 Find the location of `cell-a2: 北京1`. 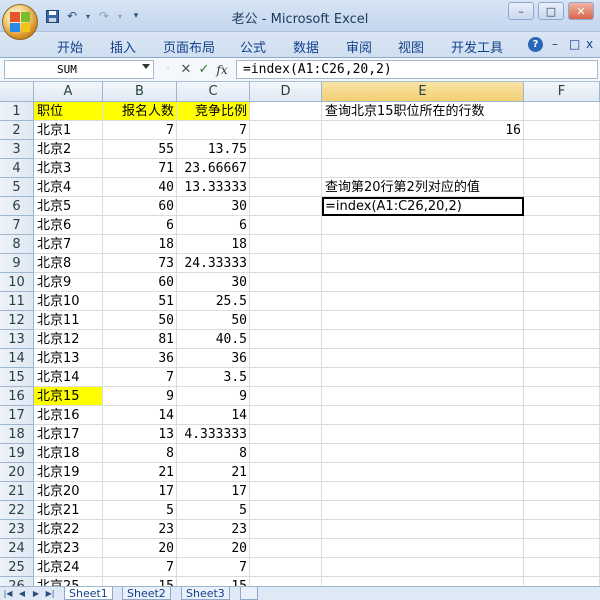

cell-a2: 北京1 is located at coordinates (68, 130).